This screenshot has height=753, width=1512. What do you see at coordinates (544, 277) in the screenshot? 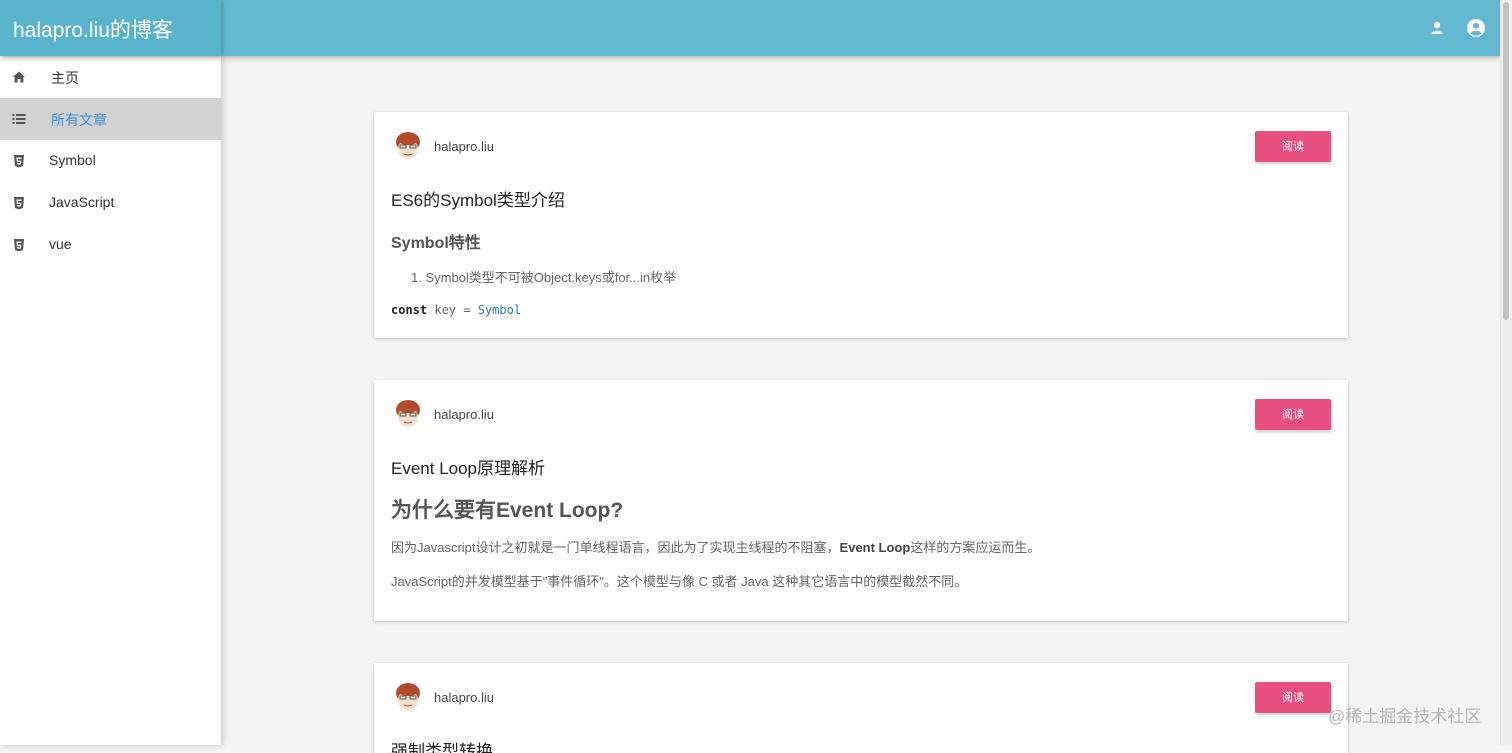
I see `list-item: 1. Symbol类型不可被Object.keys或for...in枚举` at bounding box center [544, 277].